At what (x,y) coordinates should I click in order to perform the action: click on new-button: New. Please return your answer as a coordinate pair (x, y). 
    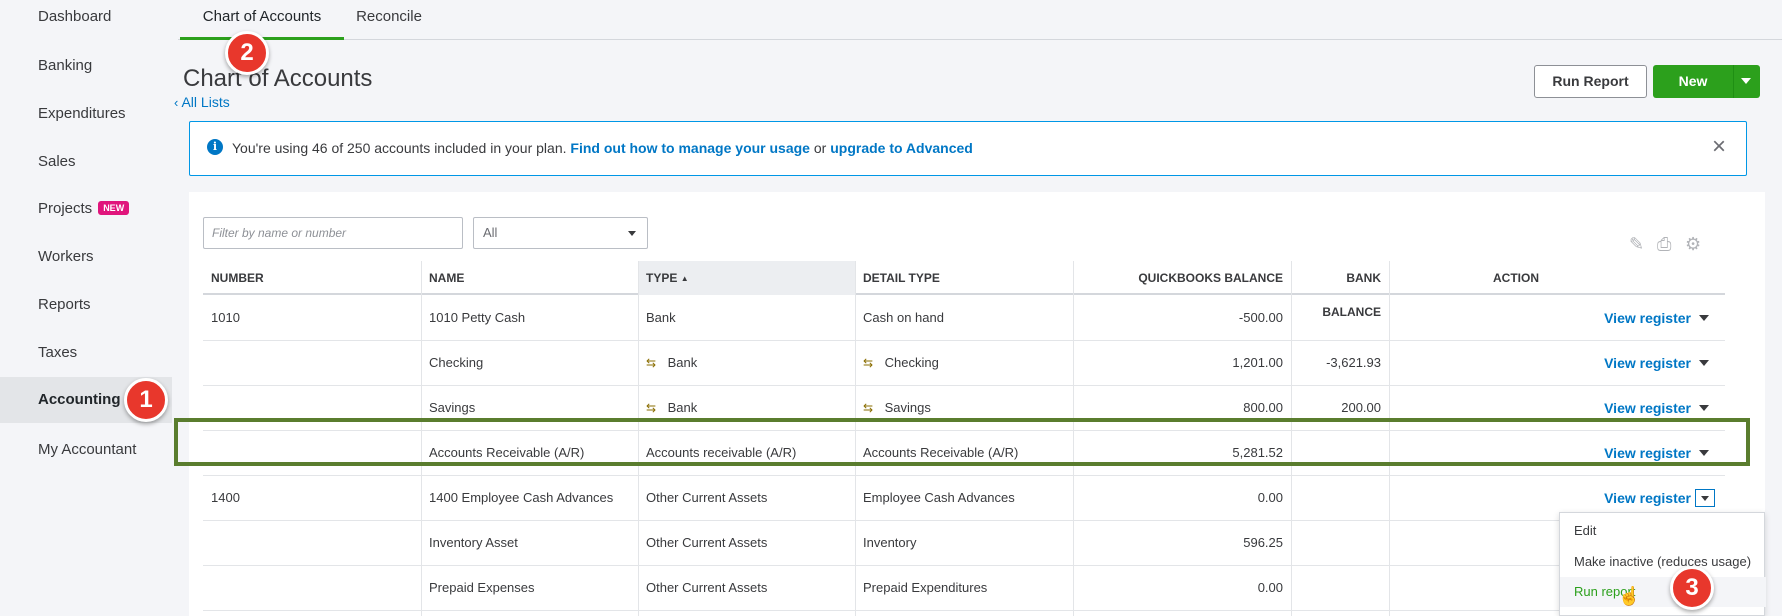
    Looking at the image, I should click on (1706, 81).